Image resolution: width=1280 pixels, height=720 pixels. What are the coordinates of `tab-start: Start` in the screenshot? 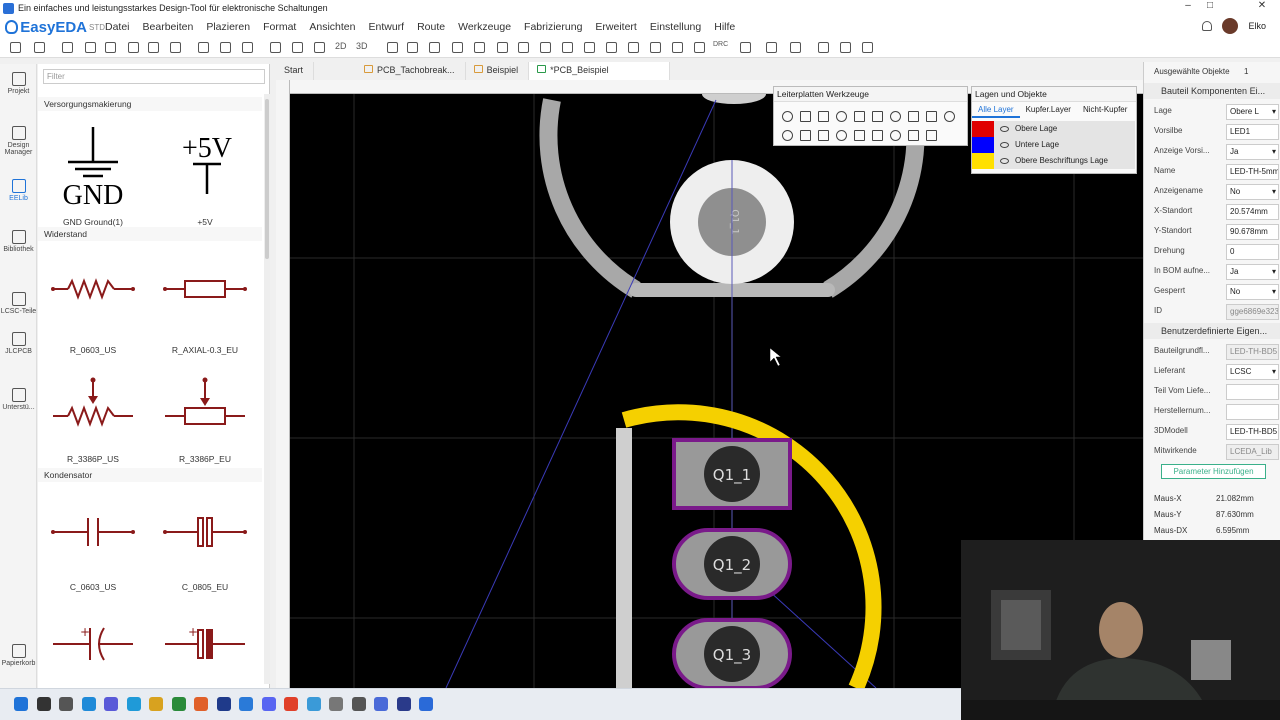 It's located at (295, 71).